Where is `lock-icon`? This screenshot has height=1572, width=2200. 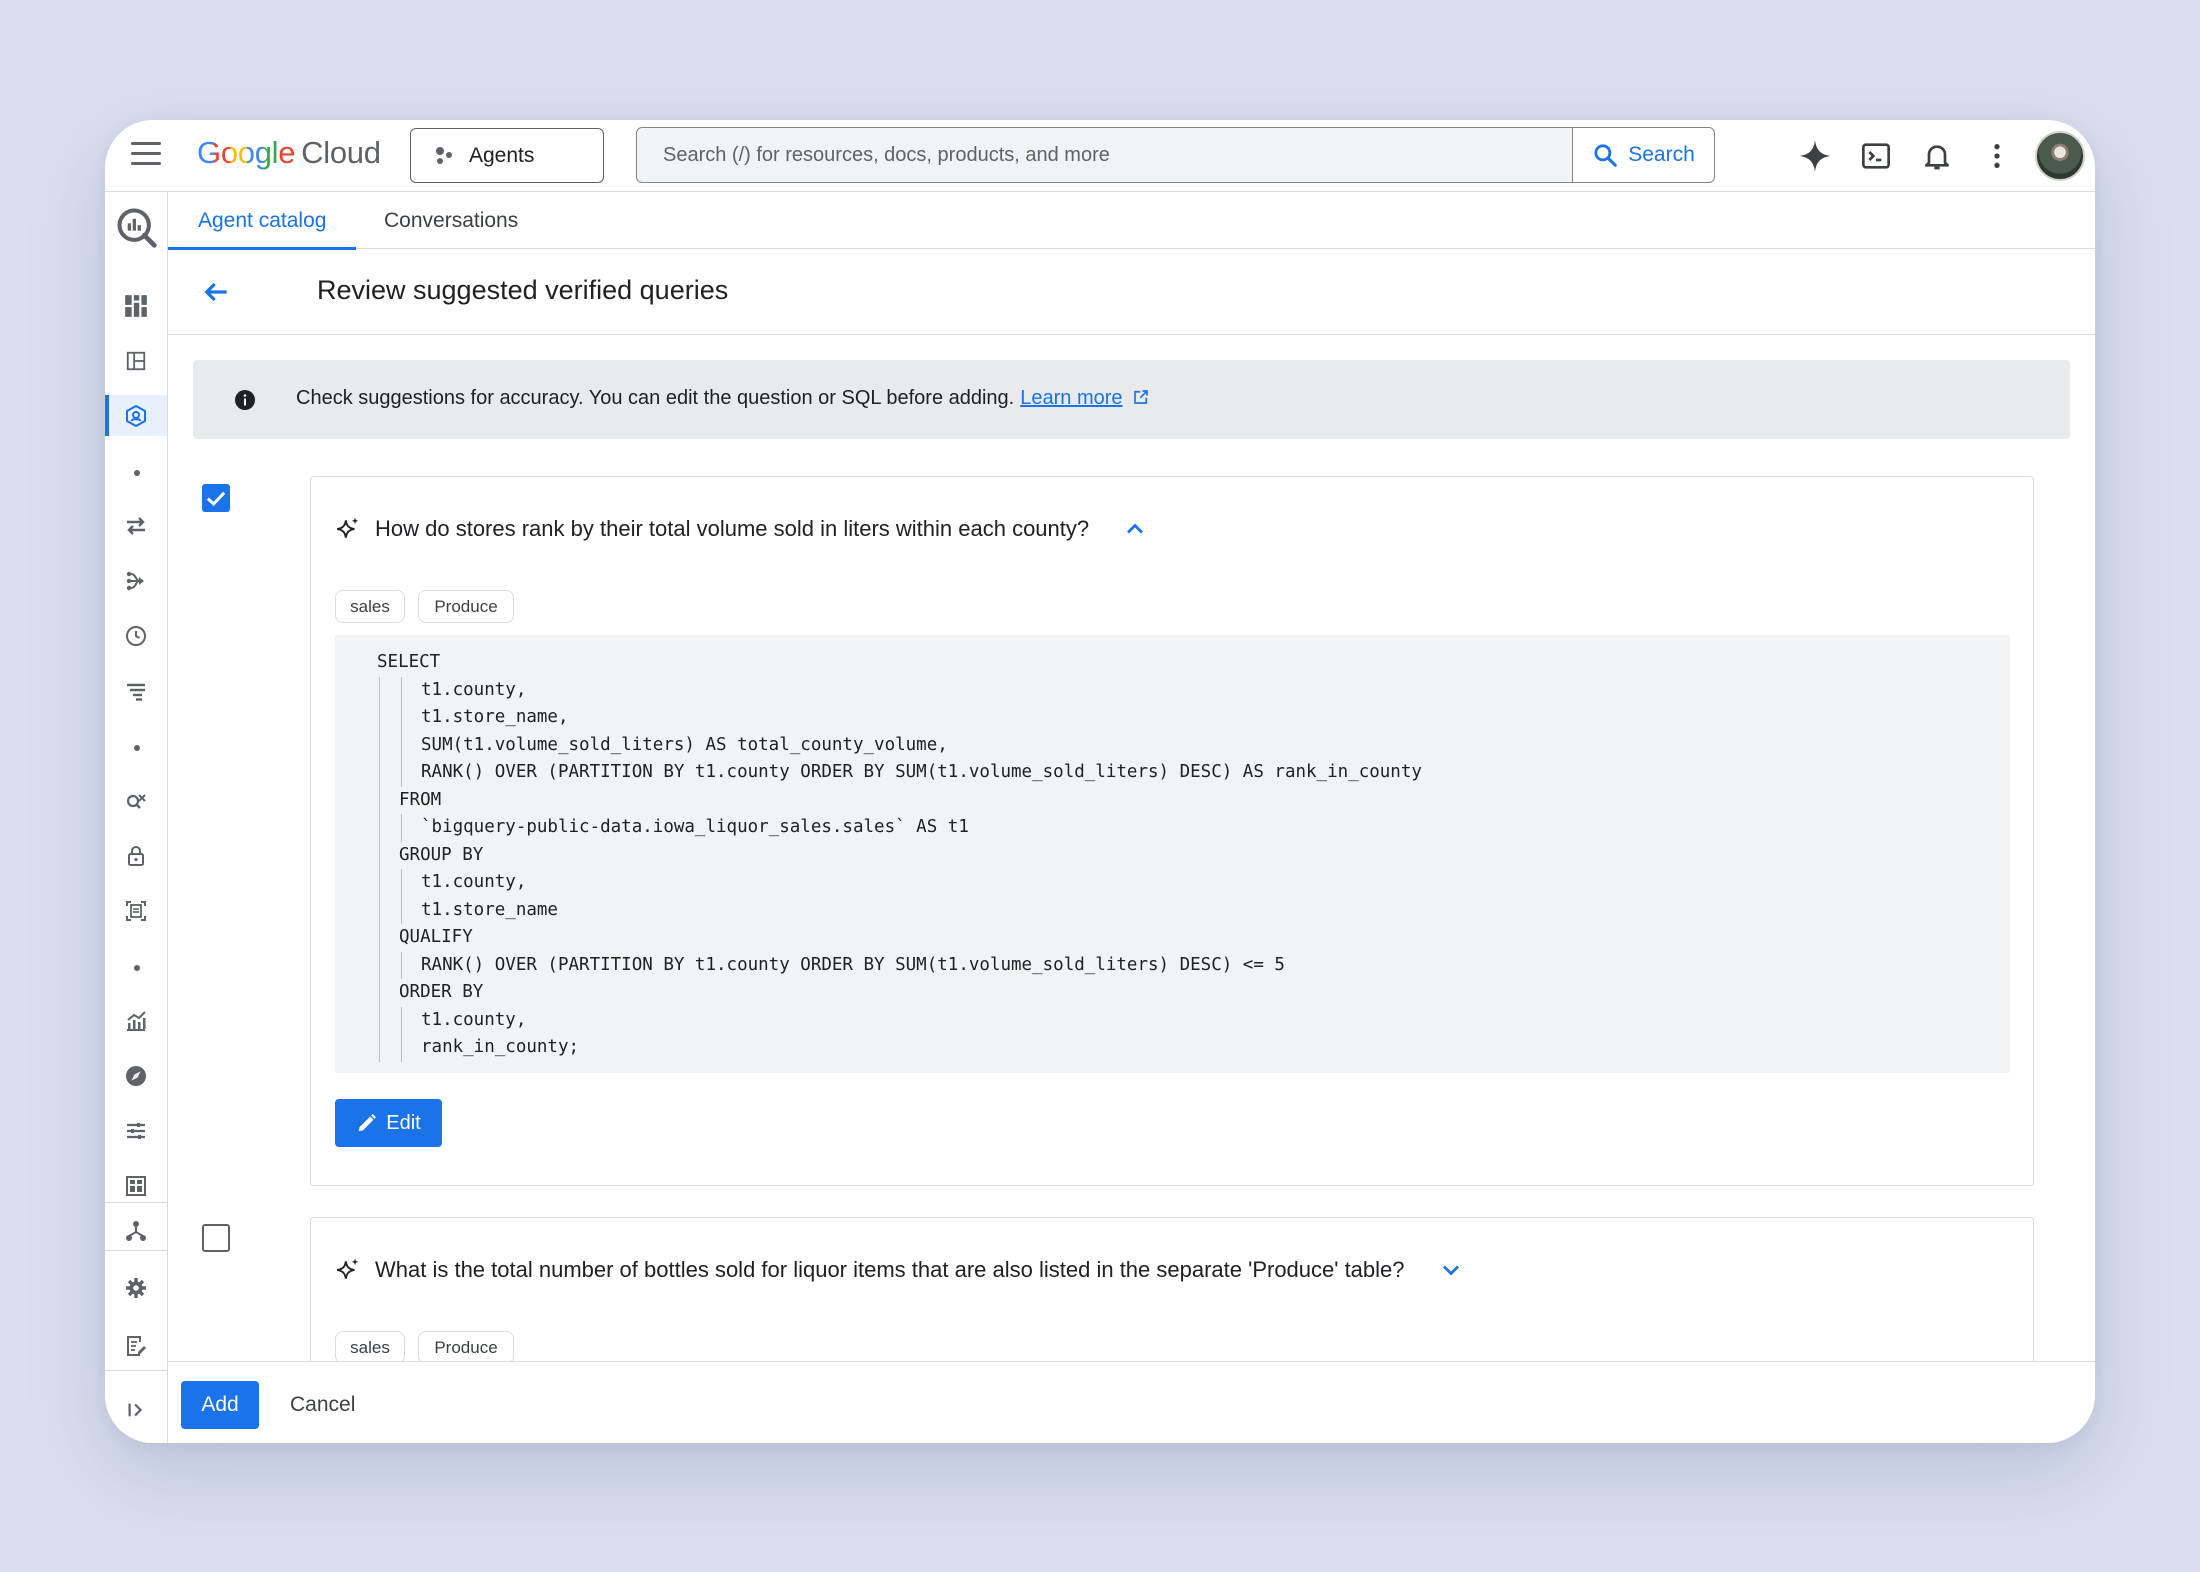
lock-icon is located at coordinates (136, 856).